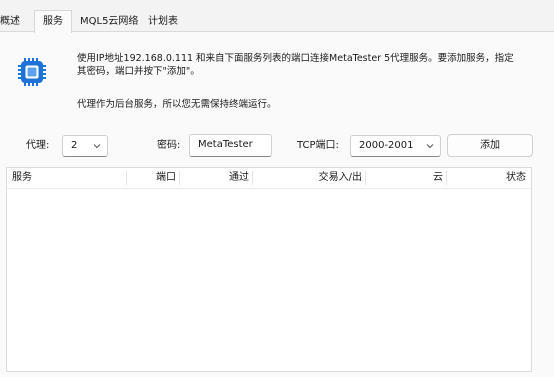 This screenshot has height=377, width=554. Describe the element at coordinates (53, 21) in the screenshot. I see `tab-services: 服务` at that location.